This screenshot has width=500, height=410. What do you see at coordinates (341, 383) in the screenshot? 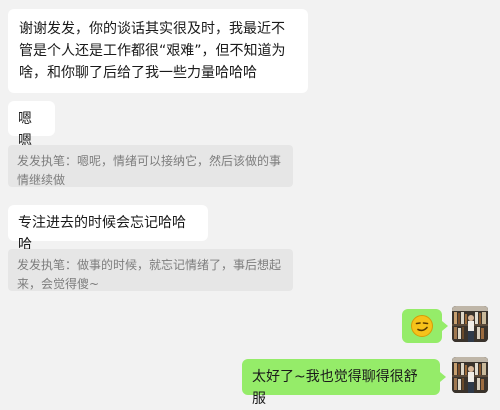
I see `outgoing-message: 太好了~我也觉得聊得很舒服` at bounding box center [341, 383].